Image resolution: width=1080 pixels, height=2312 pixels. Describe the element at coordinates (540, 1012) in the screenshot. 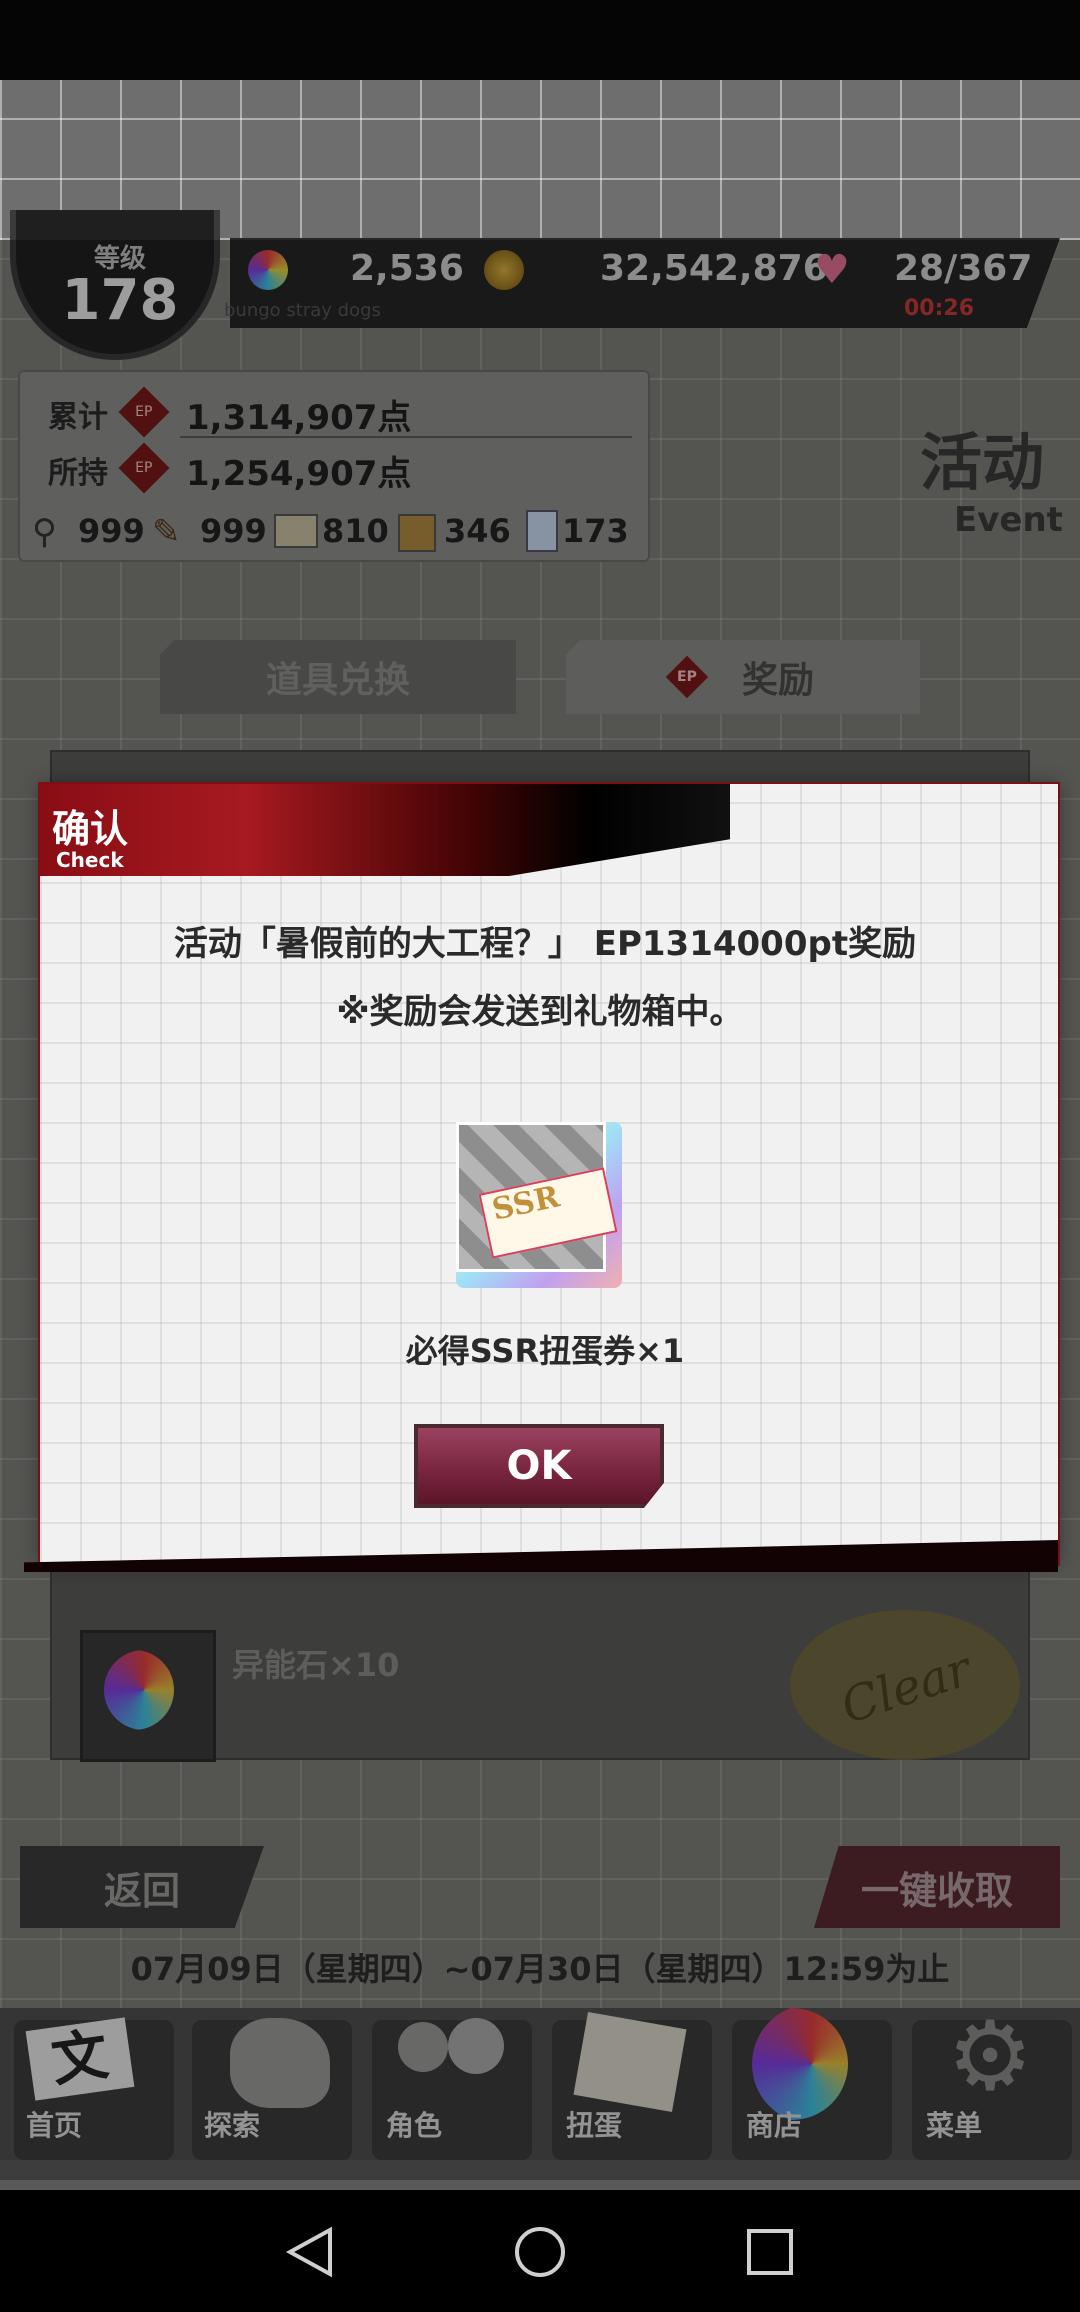

I see `dialog-note: ※奖励会发送到礼物箱中。` at that location.